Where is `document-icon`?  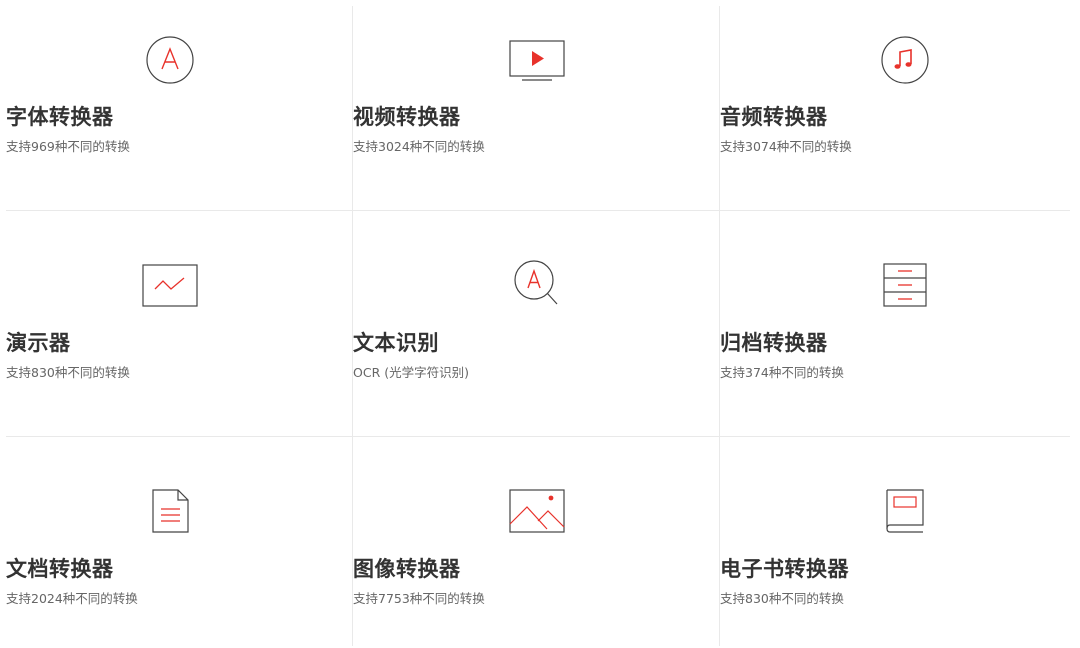 document-icon is located at coordinates (170, 511).